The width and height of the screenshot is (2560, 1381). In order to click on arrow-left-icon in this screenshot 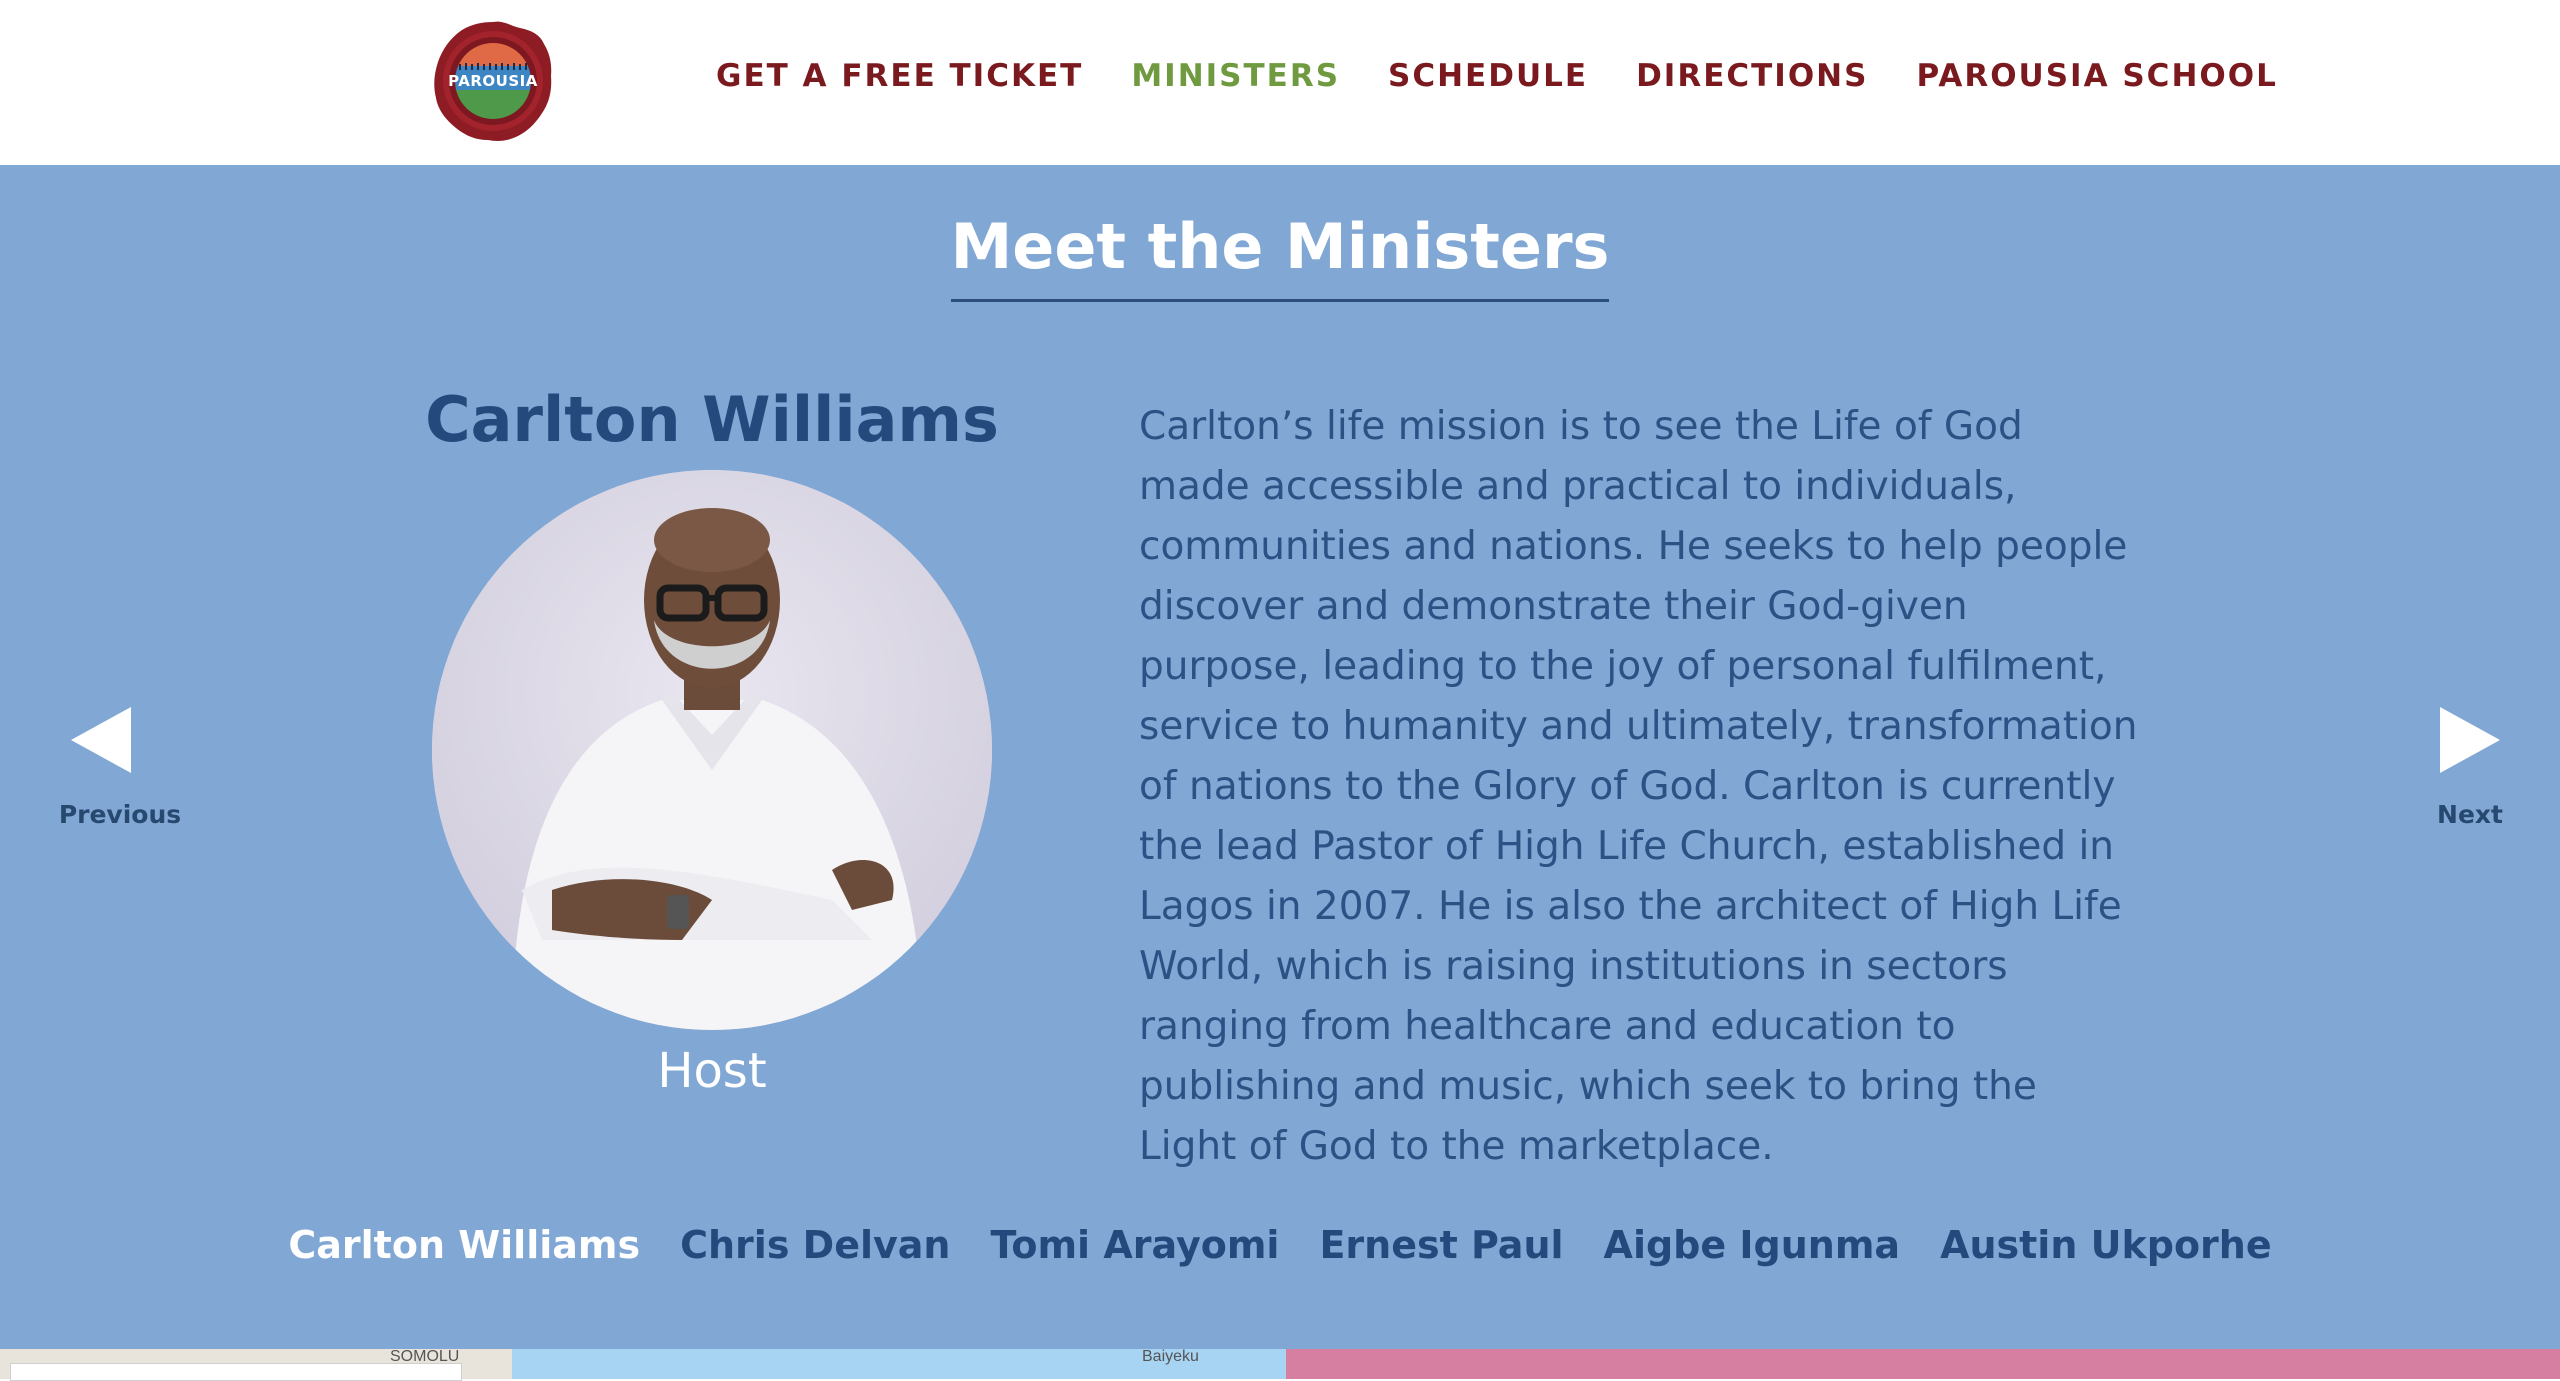, I will do `click(101, 740)`.